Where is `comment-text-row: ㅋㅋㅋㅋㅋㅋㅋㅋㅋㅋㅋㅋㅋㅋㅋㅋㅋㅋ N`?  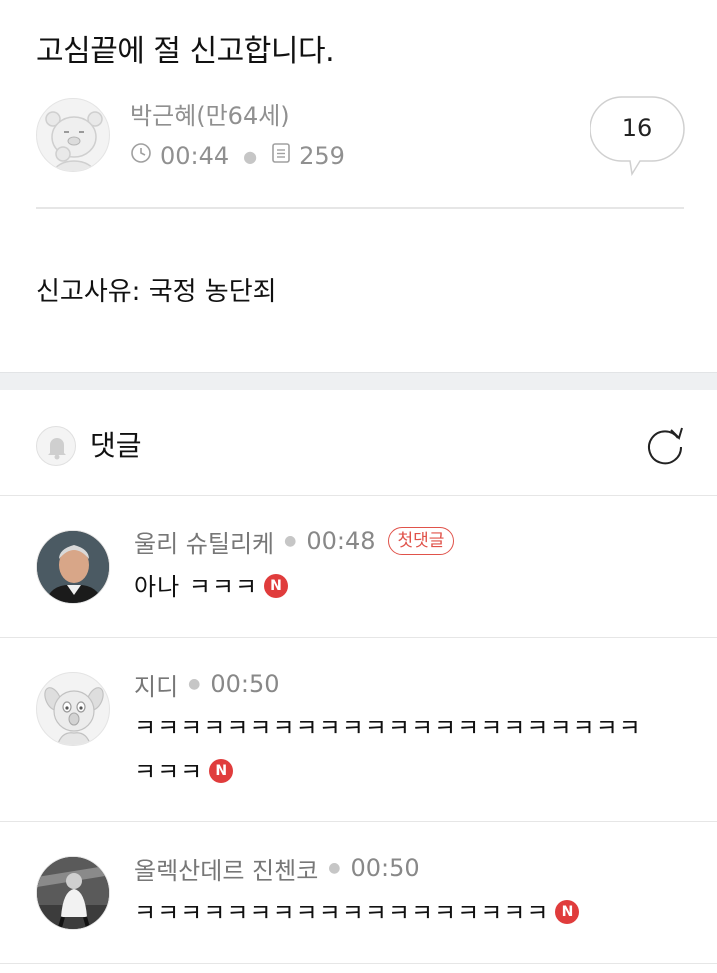 comment-text-row: ㅋㅋㅋㅋㅋㅋㅋㅋㅋㅋㅋㅋㅋㅋㅋㅋㅋㅋ N is located at coordinates (404, 913).